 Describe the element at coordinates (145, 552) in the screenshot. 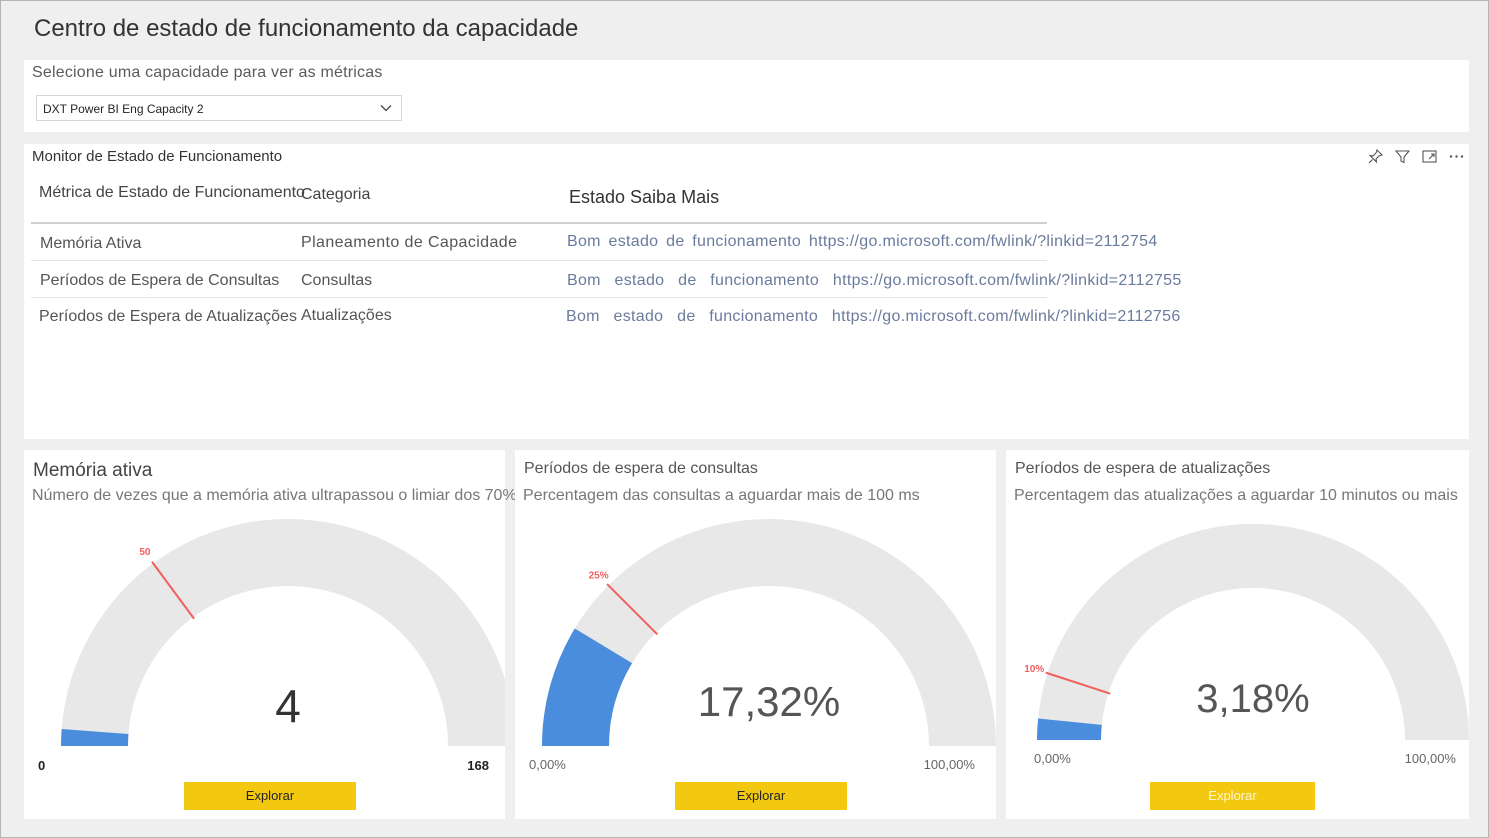

I see `gauge-target-label: 50` at that location.